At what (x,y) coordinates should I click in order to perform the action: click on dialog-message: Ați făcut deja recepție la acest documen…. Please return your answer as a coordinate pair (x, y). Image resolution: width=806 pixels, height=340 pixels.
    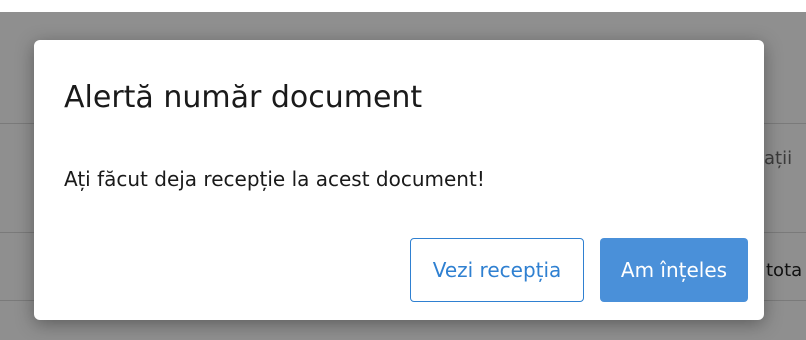
    Looking at the image, I should click on (274, 179).